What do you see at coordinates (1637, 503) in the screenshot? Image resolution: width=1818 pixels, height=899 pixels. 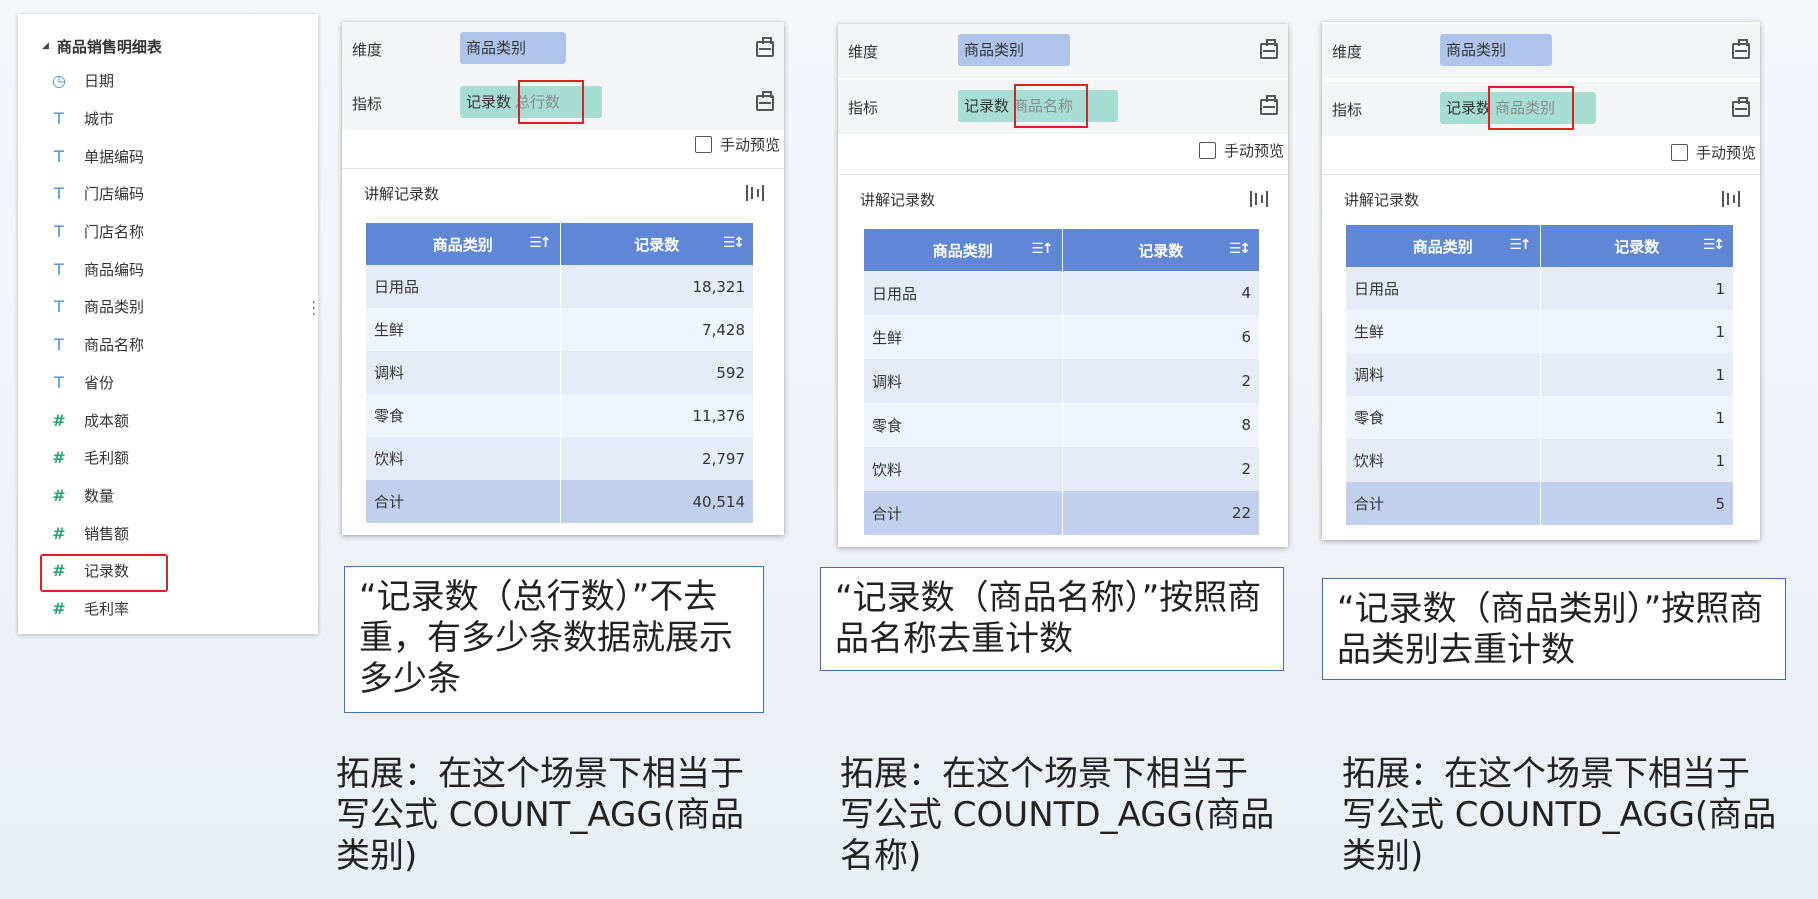 I see `total-value: 5` at bounding box center [1637, 503].